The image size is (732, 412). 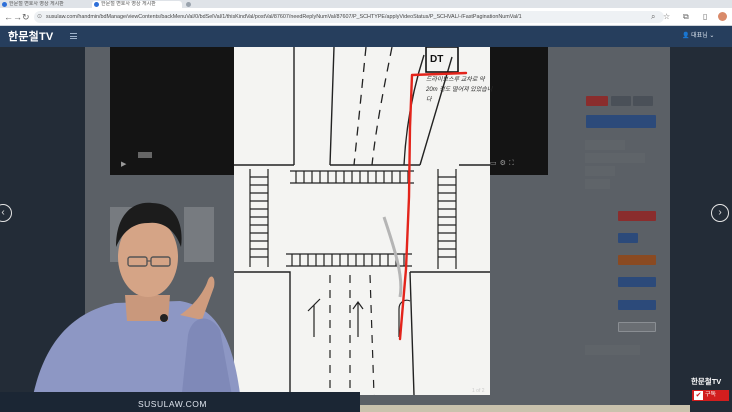 What do you see at coordinates (722, 16) in the screenshot?
I see `profile-avatar` at bounding box center [722, 16].